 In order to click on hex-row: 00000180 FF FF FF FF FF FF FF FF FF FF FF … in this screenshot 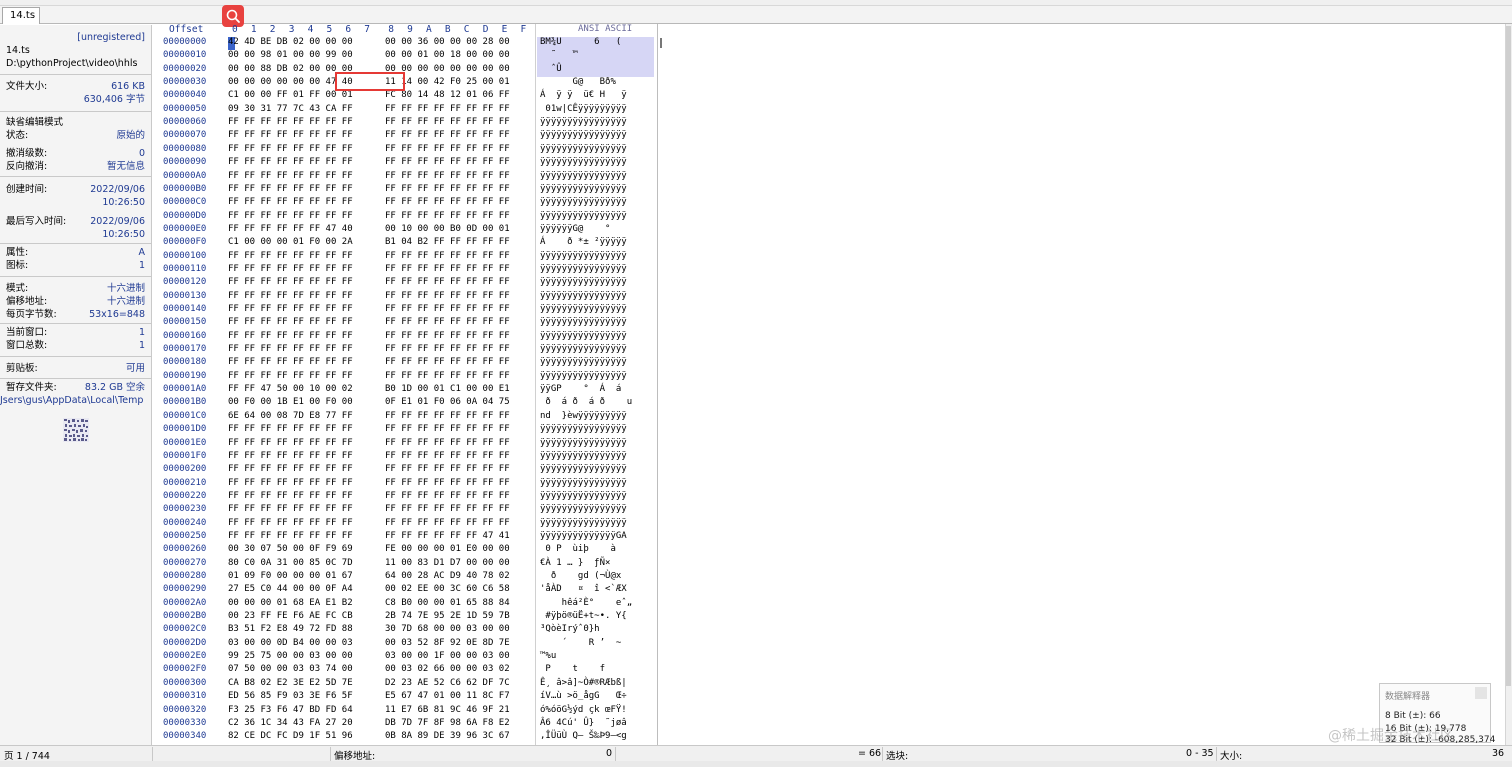, I will do `click(407, 363)`.